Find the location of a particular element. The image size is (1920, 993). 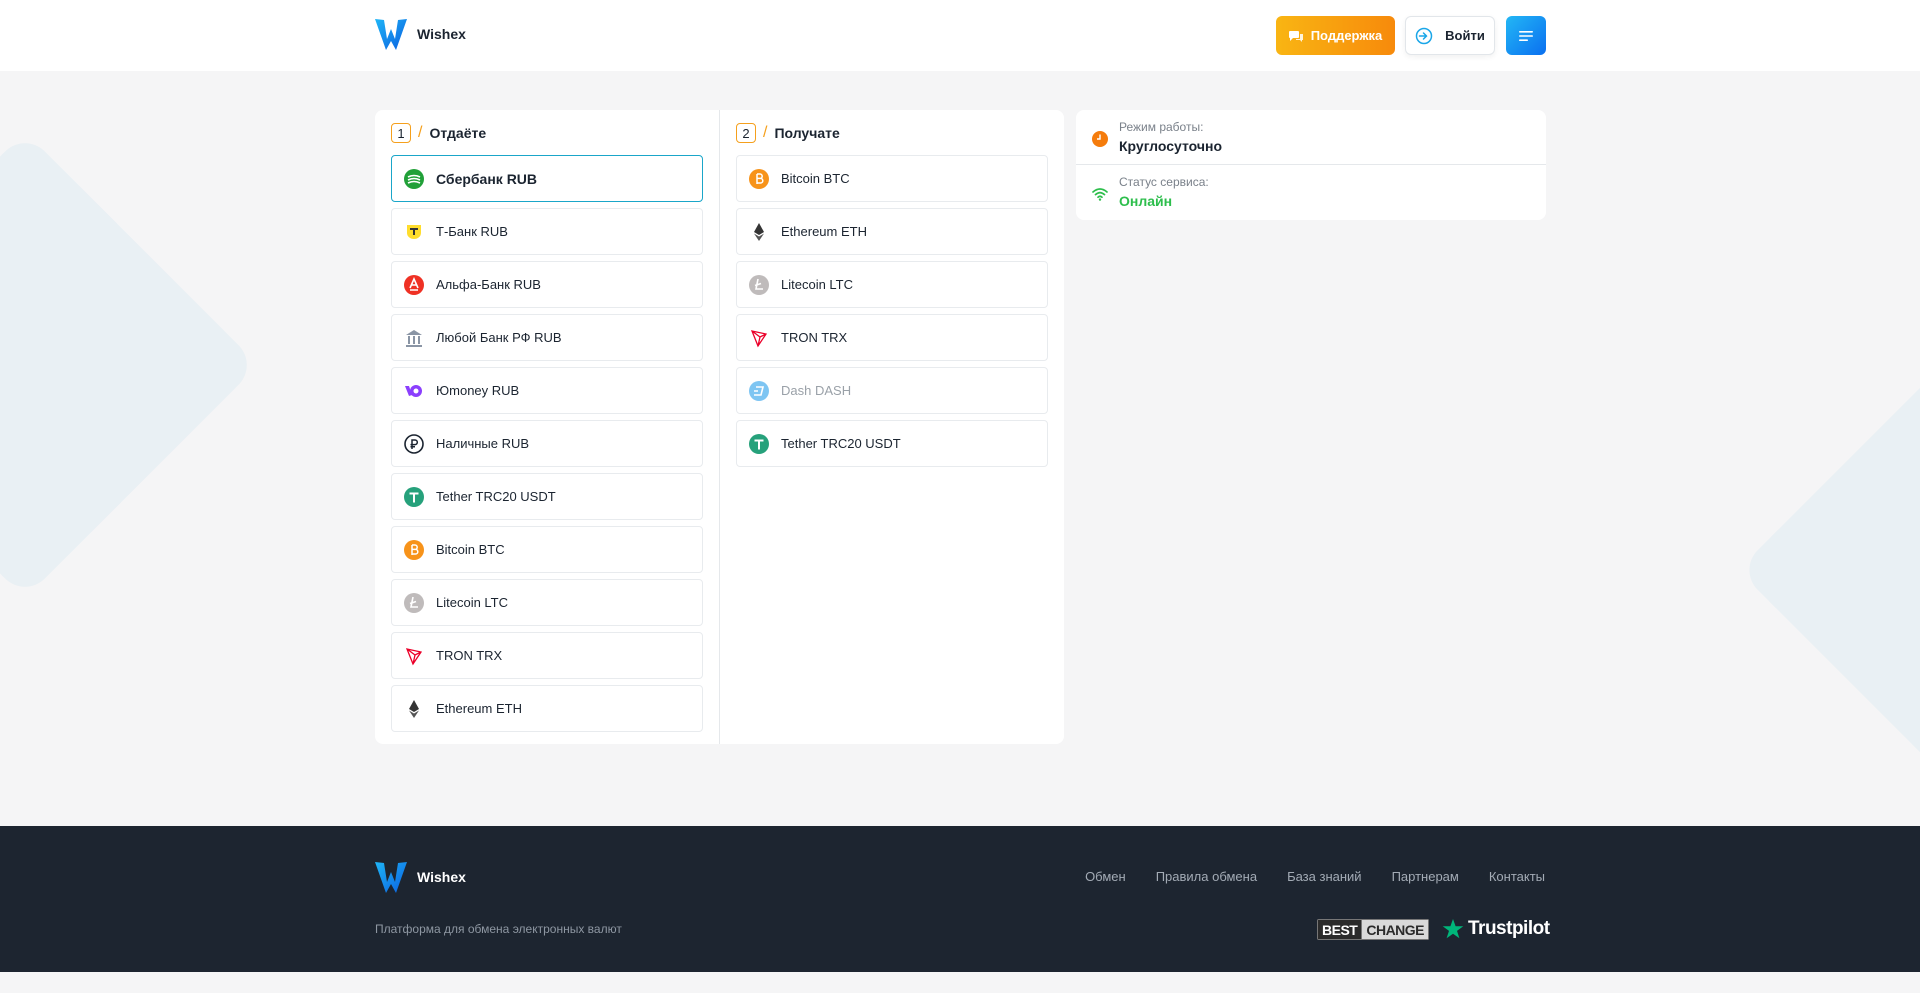

item-label: Bitcoin BTC is located at coordinates (470, 549).